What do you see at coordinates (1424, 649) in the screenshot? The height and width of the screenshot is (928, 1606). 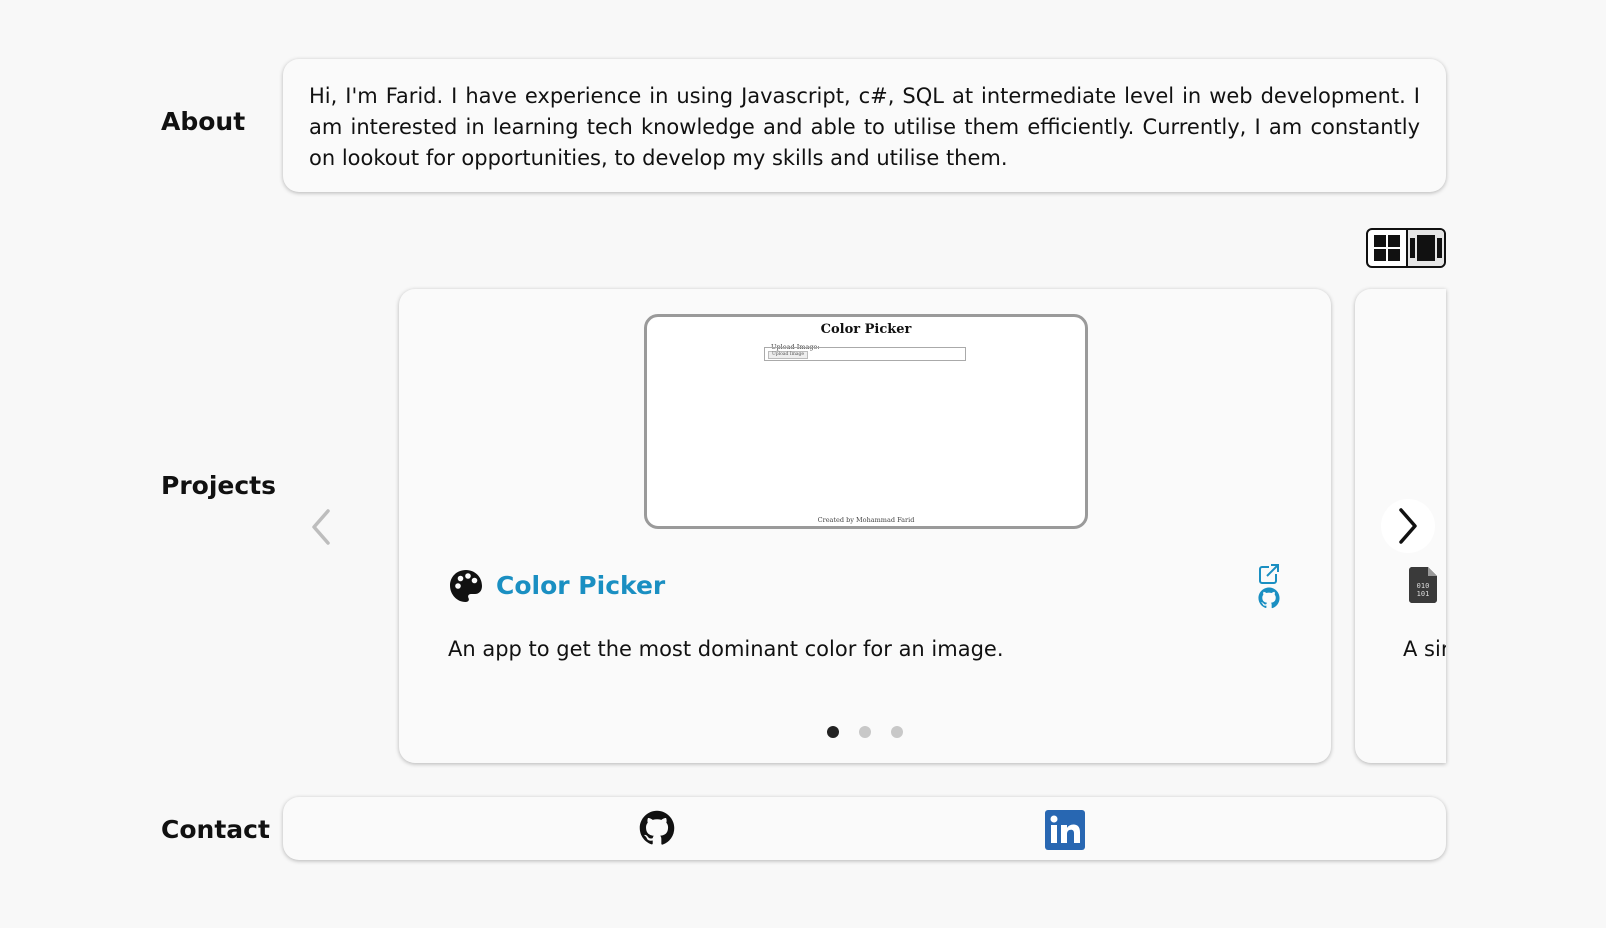 I see `next-project-description: A sir` at bounding box center [1424, 649].